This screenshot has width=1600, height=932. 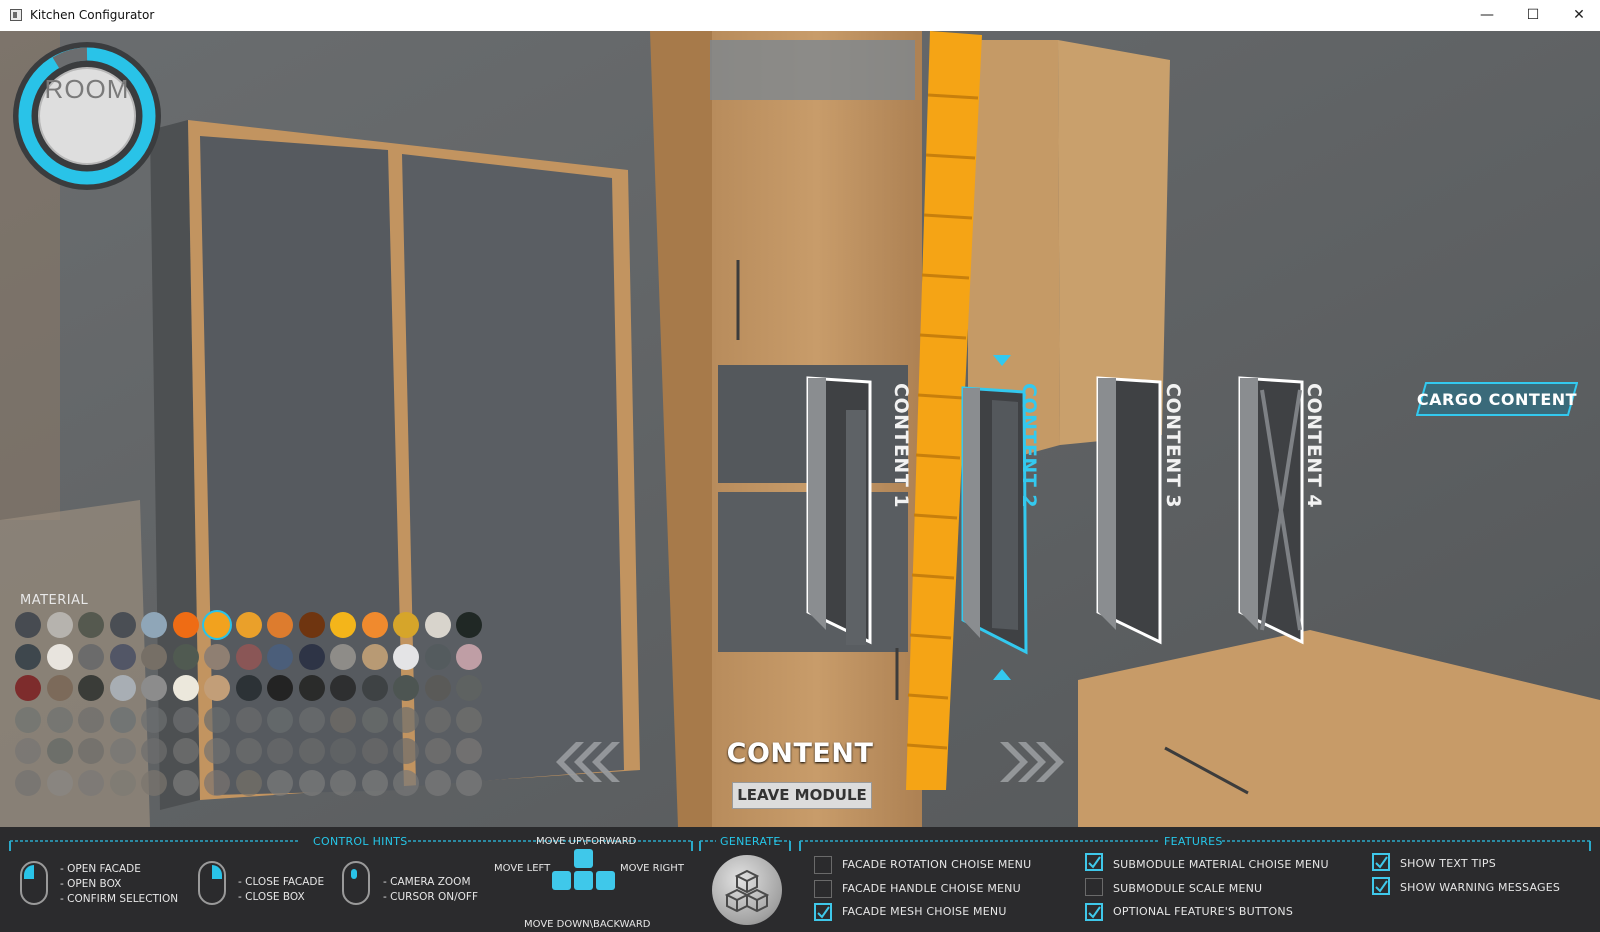 What do you see at coordinates (823, 912) in the screenshot?
I see `facade-mesh-checkbox` at bounding box center [823, 912].